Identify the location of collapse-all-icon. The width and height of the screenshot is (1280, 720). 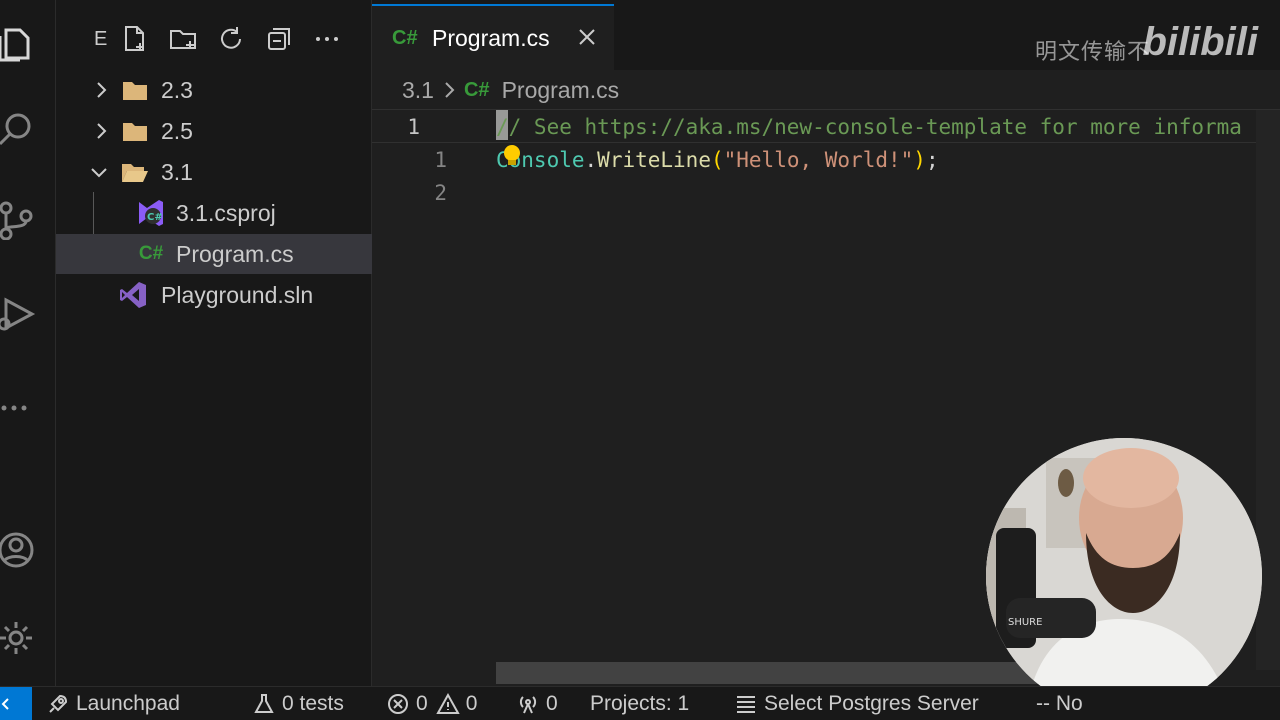
(279, 39).